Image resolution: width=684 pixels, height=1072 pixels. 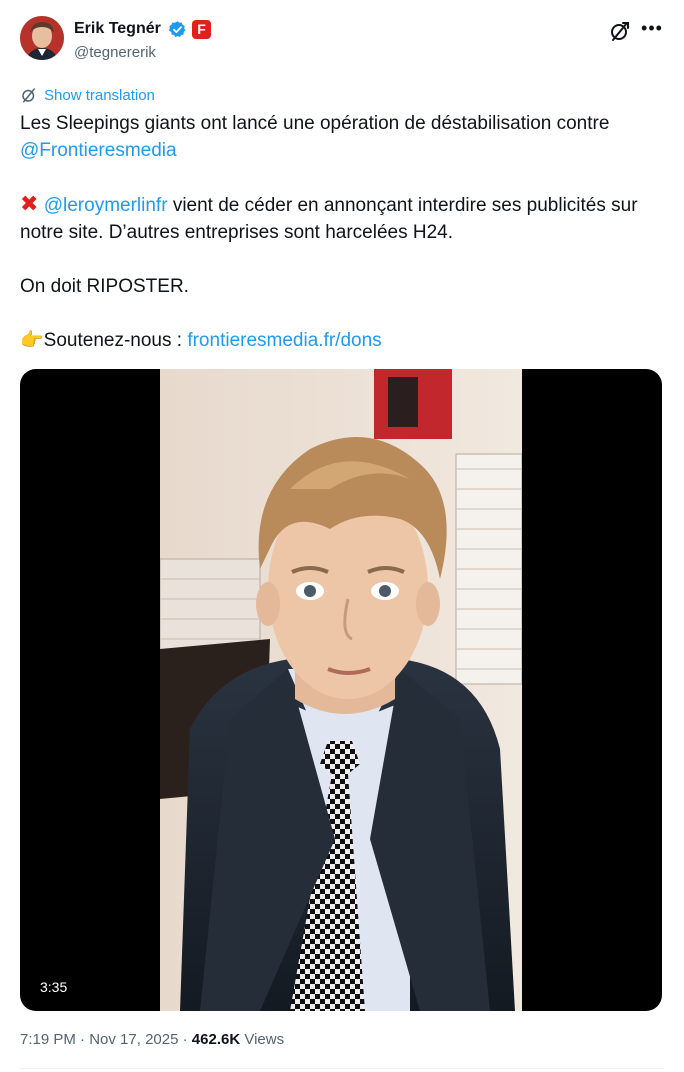 I want to click on tweet-meta: 7:19 PM · Nov 17, 2025 · 462.6K Views, so click(x=152, y=1039).